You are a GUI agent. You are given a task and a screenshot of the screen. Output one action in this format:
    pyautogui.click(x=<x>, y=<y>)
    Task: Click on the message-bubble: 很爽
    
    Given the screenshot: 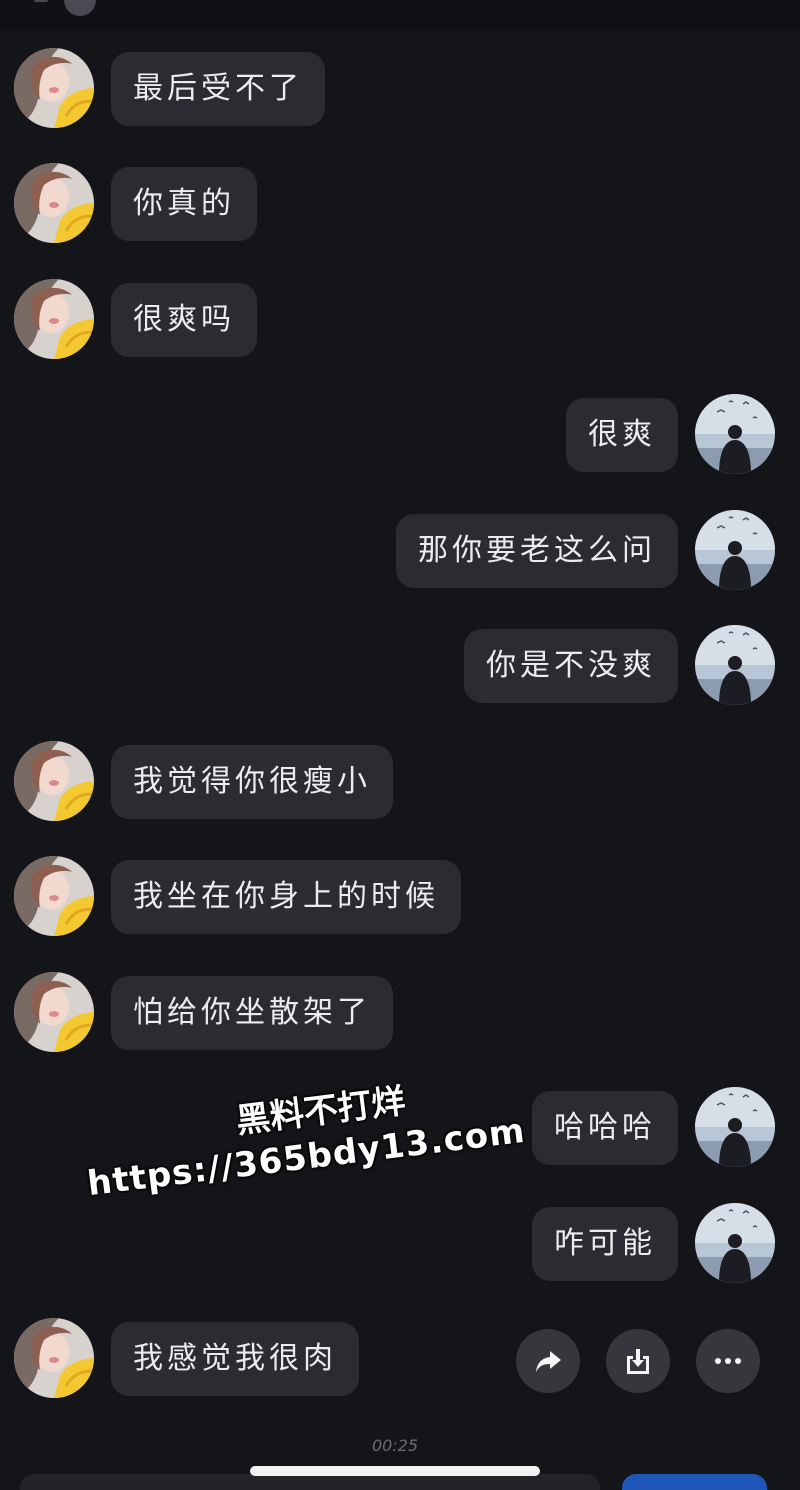 What is the action you would take?
    pyautogui.click(x=622, y=435)
    